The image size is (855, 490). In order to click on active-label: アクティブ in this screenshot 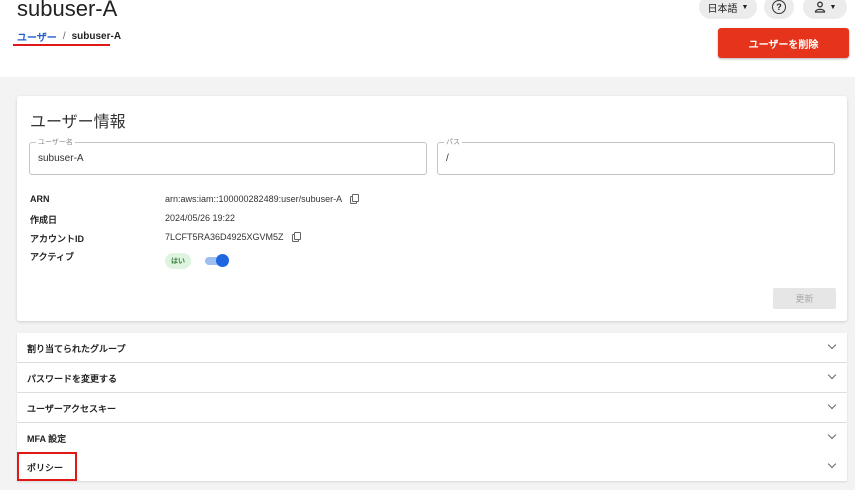, I will do `click(52, 257)`.